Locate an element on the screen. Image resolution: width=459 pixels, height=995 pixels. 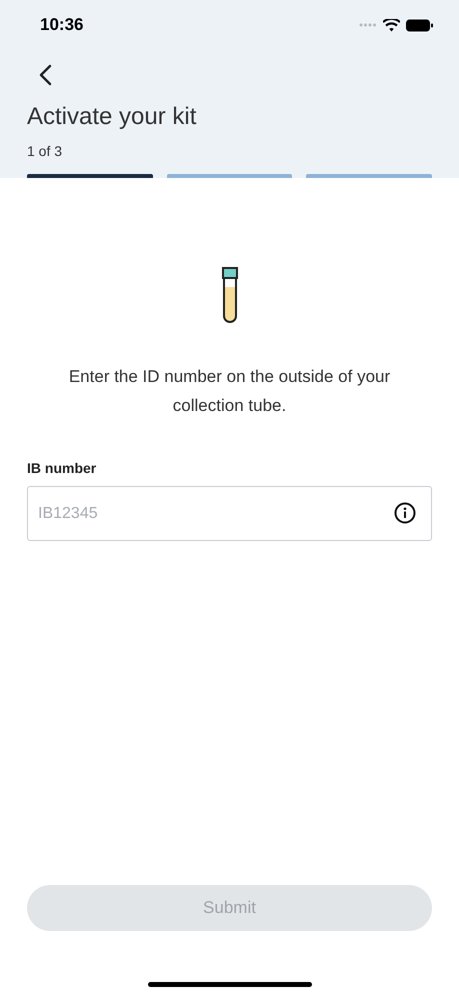
wifi-icon is located at coordinates (391, 25).